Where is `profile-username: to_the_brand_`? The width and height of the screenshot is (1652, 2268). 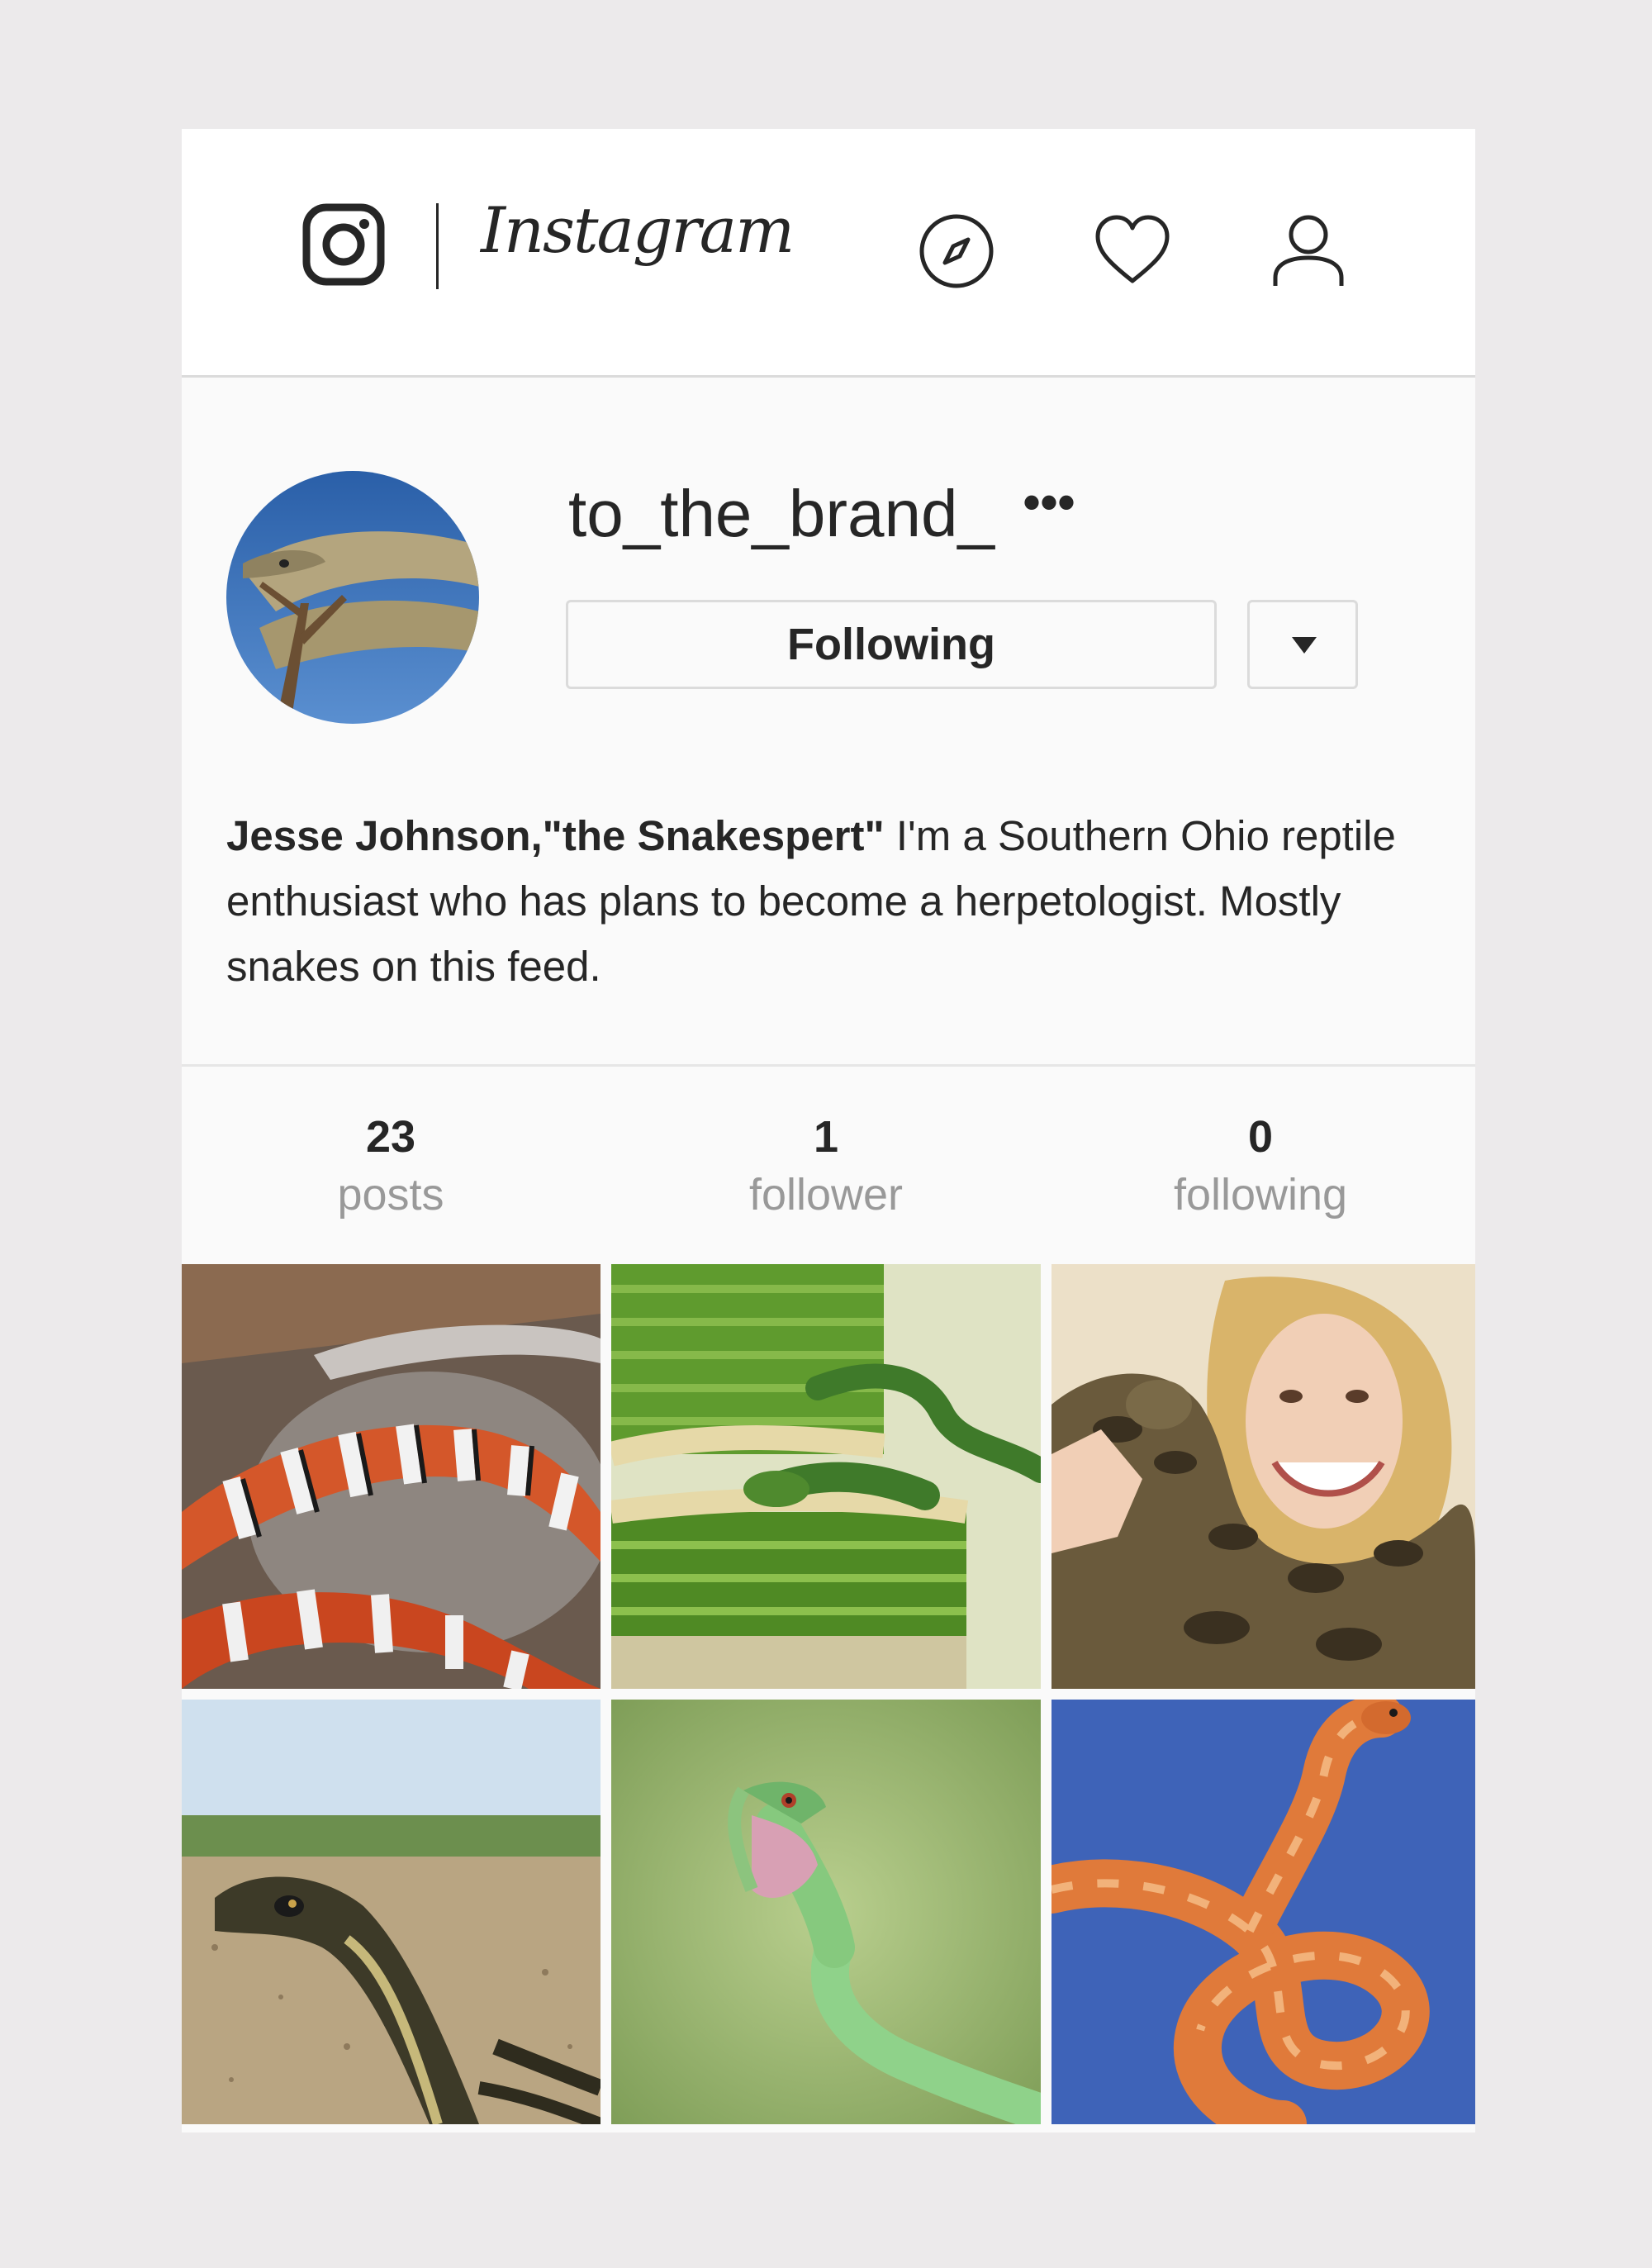 profile-username: to_the_brand_ is located at coordinates (781, 513).